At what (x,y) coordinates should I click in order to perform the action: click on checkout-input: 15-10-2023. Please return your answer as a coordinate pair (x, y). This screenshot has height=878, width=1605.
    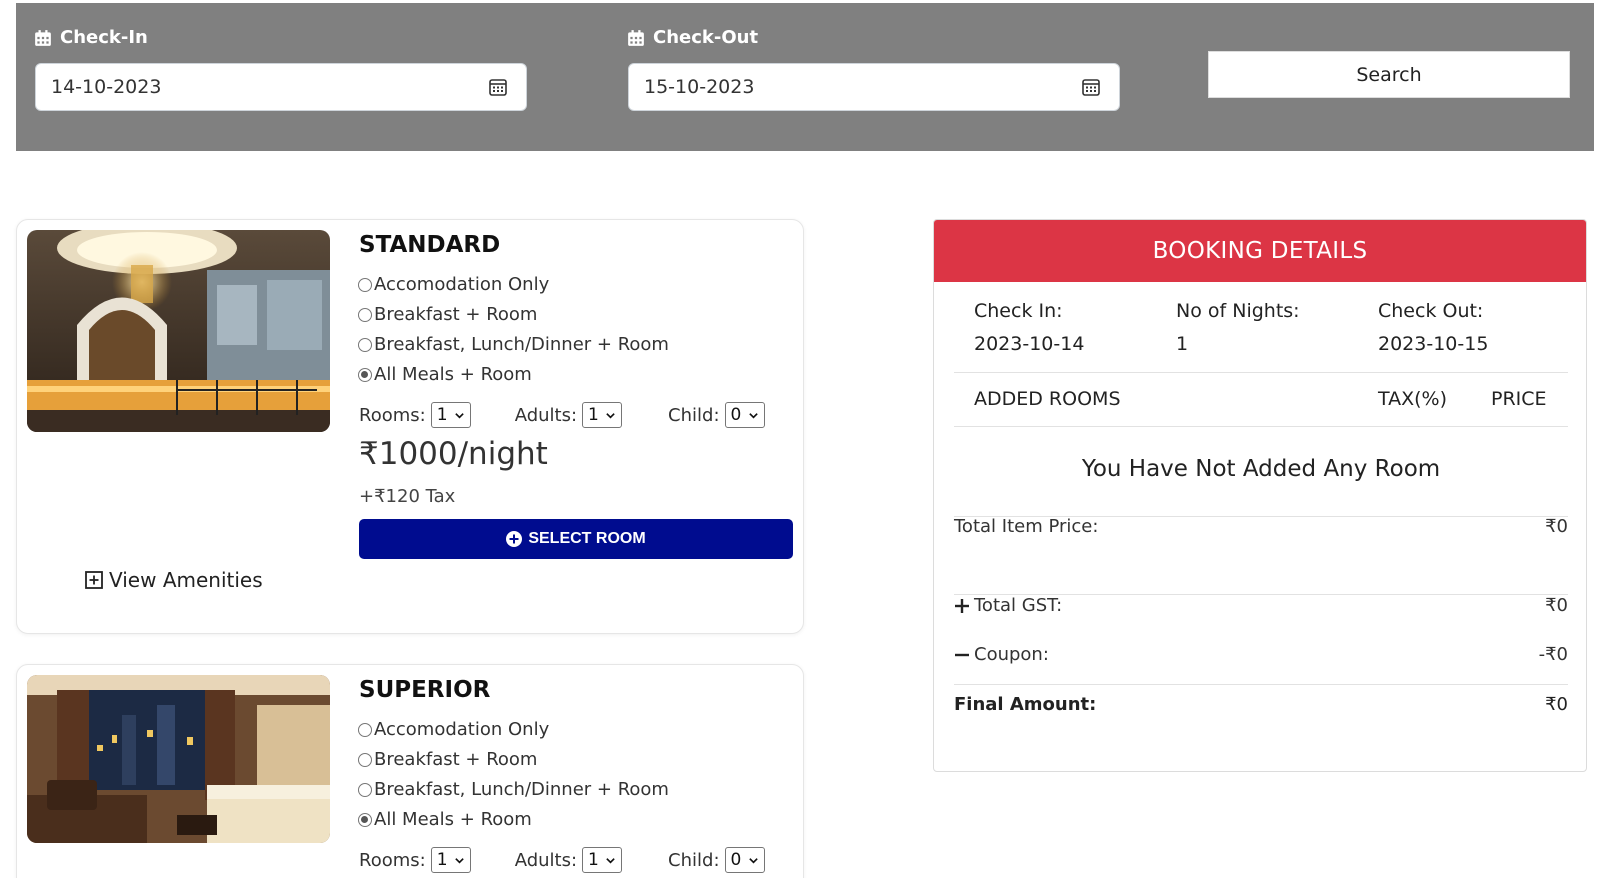
    Looking at the image, I should click on (874, 87).